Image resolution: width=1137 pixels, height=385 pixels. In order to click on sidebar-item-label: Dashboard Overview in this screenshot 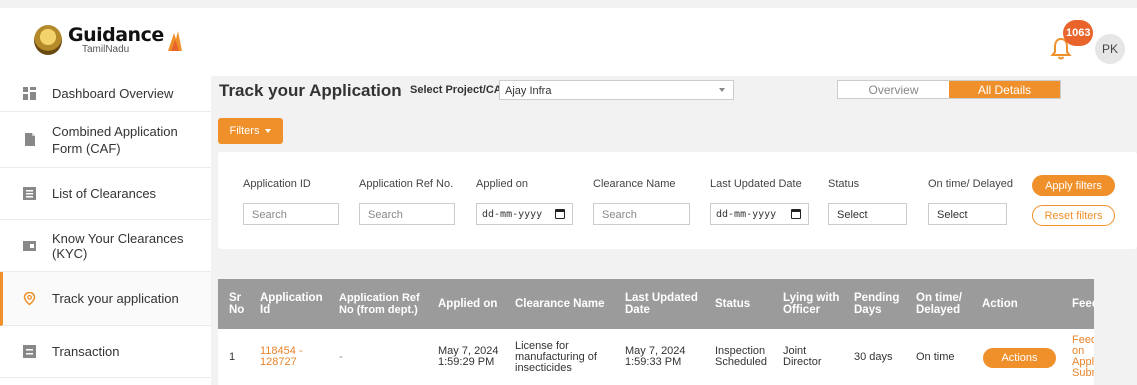, I will do `click(113, 93)`.